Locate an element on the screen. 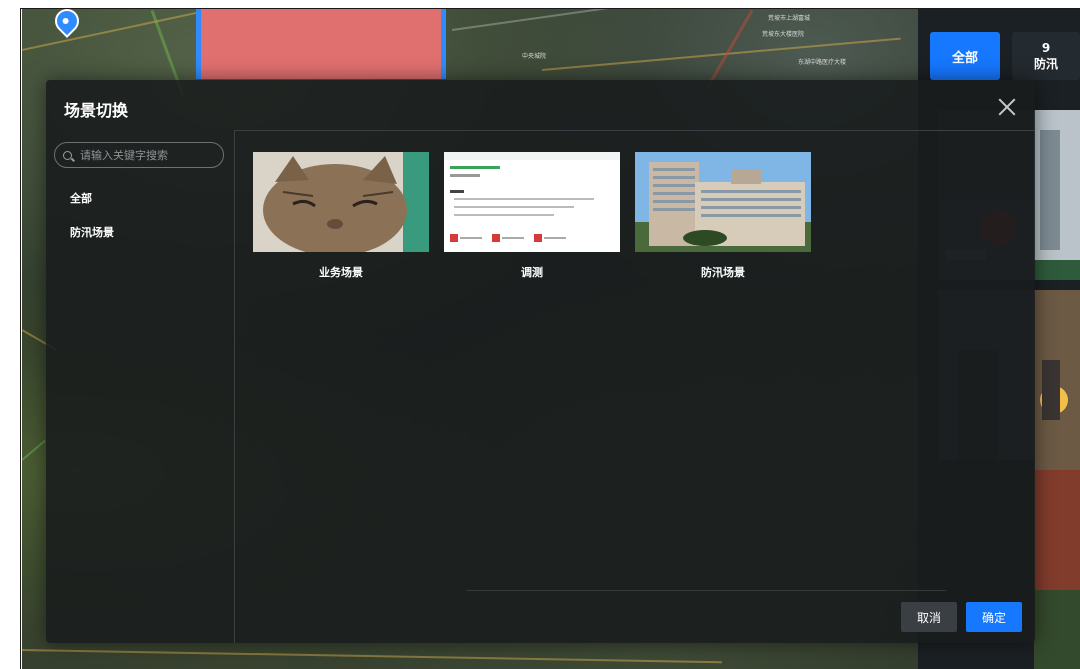 The image size is (1080, 669). scene-card-label: 业务场景 is located at coordinates (341, 272).